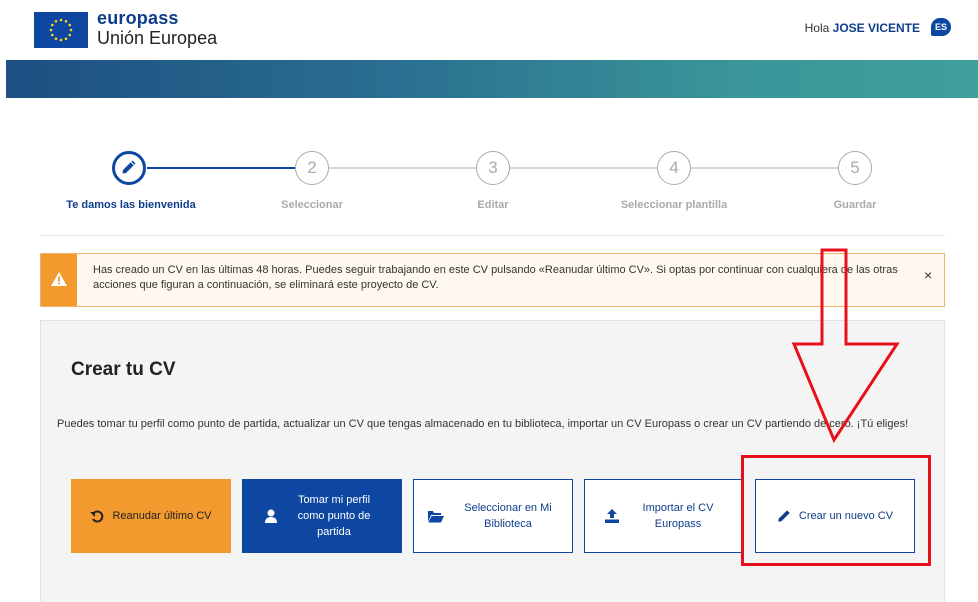  Describe the element at coordinates (312, 205) in the screenshot. I see `step-2-label: Seleccionar` at that location.